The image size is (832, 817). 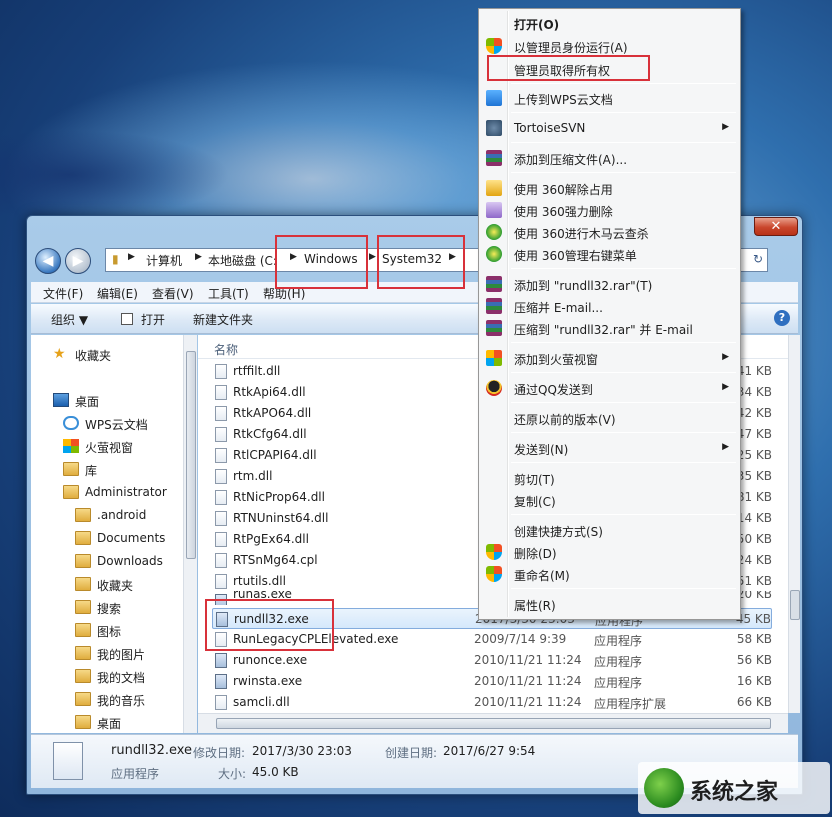 What do you see at coordinates (610, 284) in the screenshot?
I see `menu-item-add-to-rar: 添加到 "rundll32.rar"(T)` at bounding box center [610, 284].